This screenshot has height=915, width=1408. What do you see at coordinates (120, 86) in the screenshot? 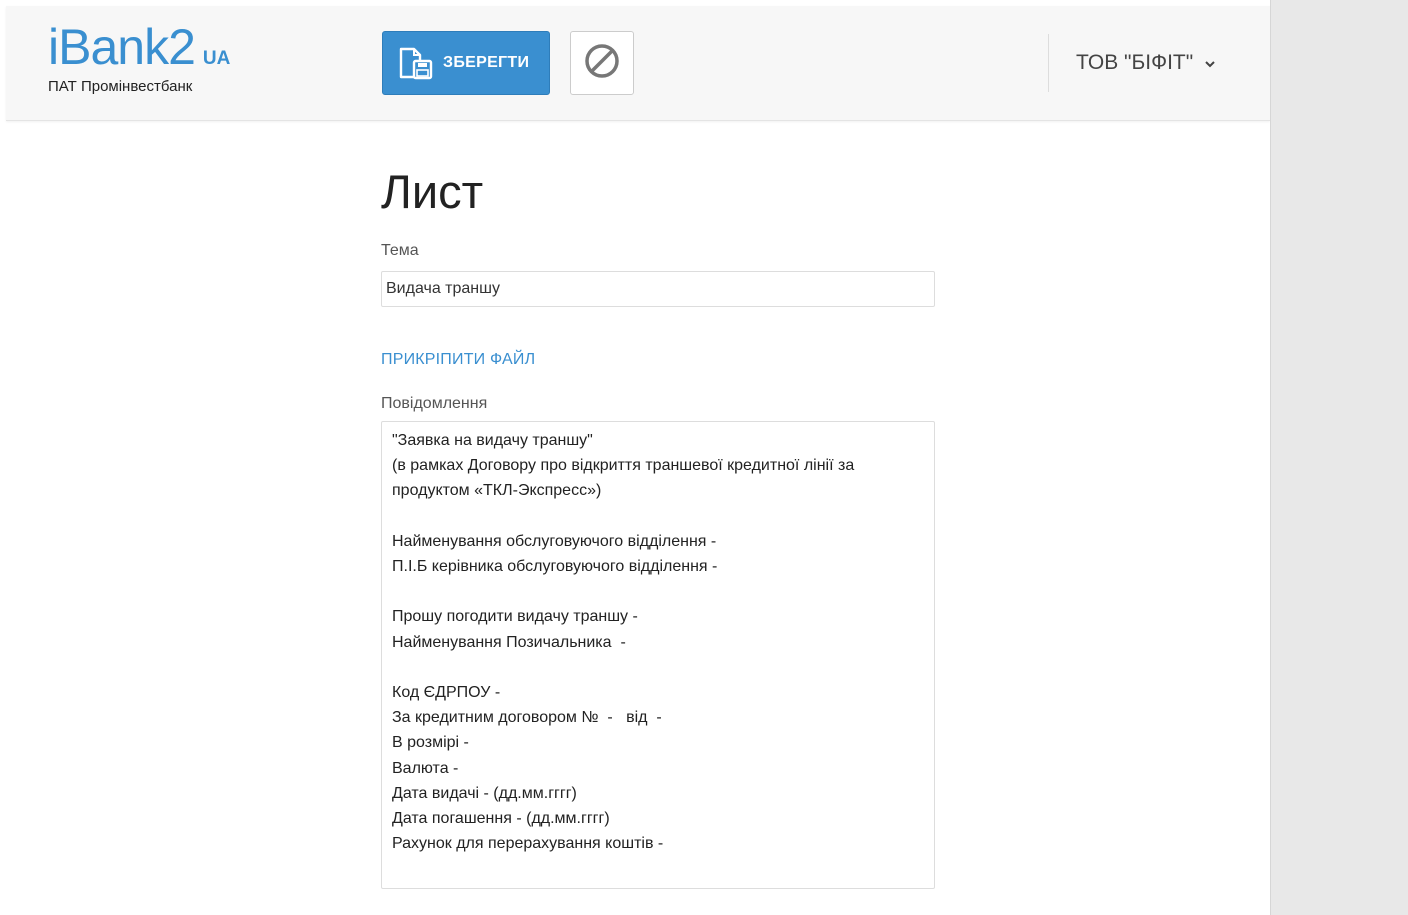
I see `bank-name: ПАТ Промінвестбанк` at bounding box center [120, 86].